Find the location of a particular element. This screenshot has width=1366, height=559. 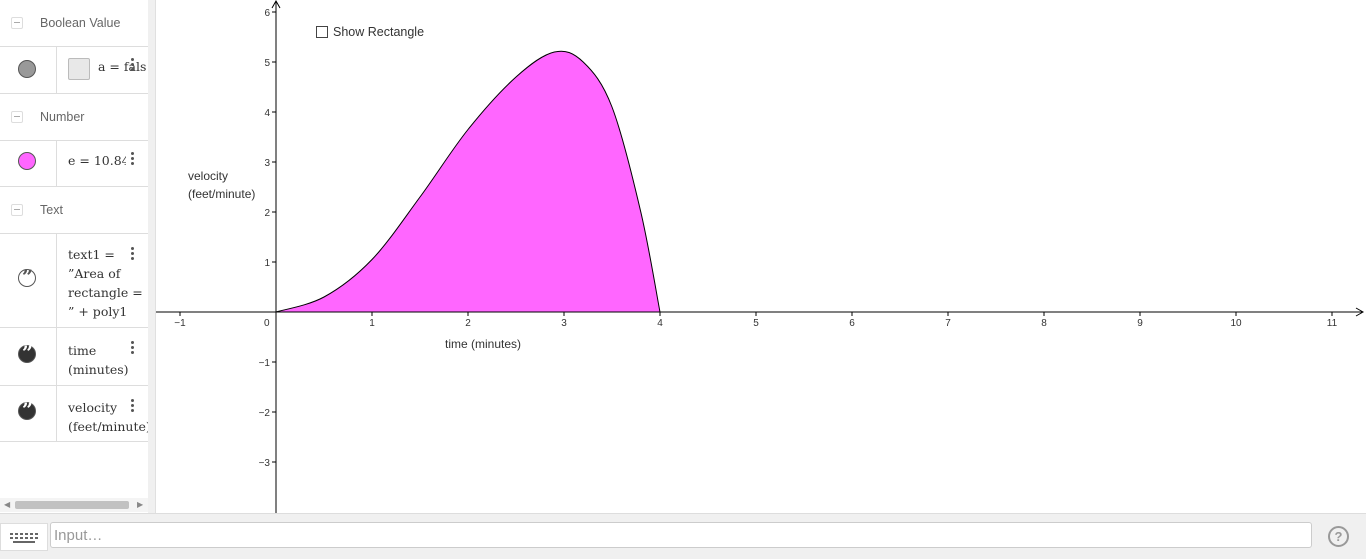

y-tick-label: 1 is located at coordinates (267, 263).